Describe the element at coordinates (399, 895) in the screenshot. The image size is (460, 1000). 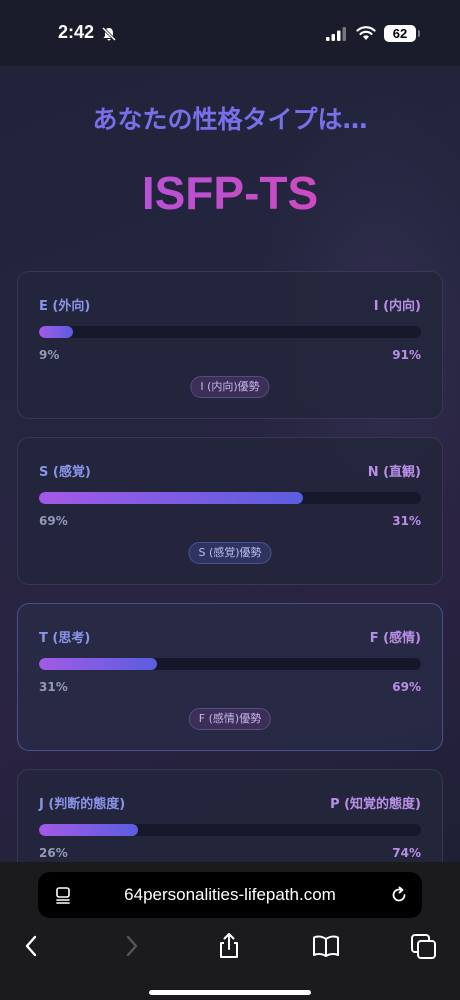
I see `reload-icon` at that location.